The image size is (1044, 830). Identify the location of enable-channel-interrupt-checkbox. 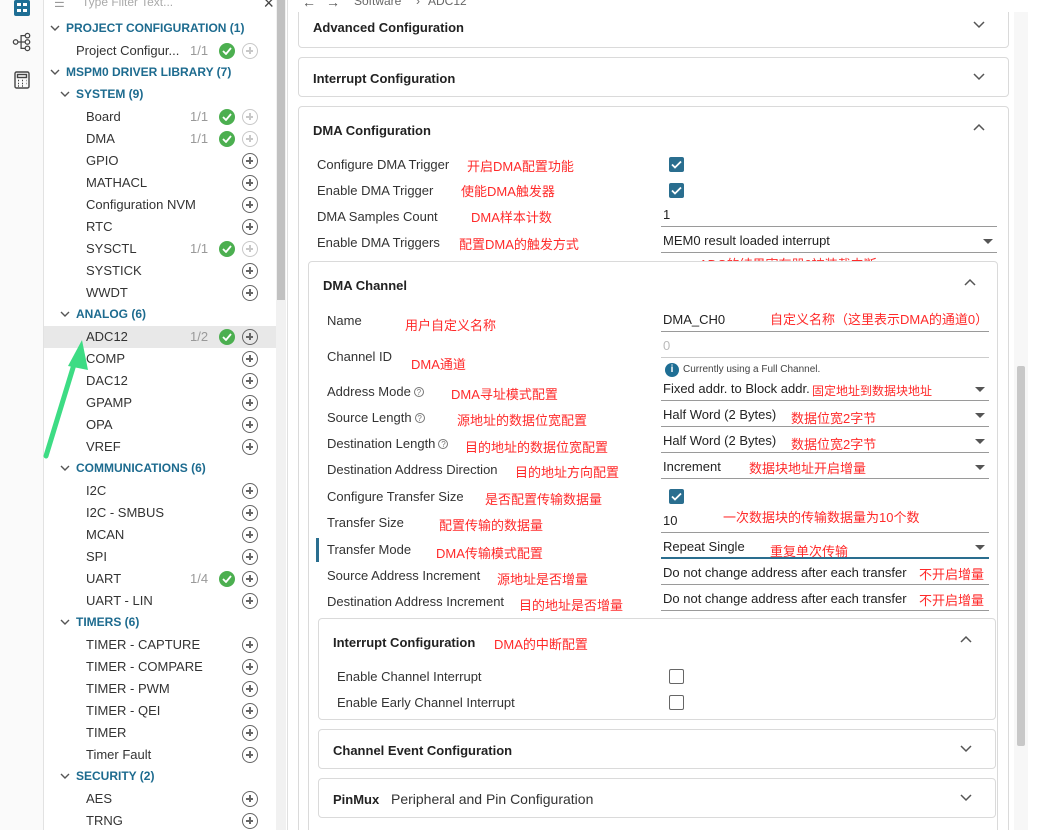
(676, 676).